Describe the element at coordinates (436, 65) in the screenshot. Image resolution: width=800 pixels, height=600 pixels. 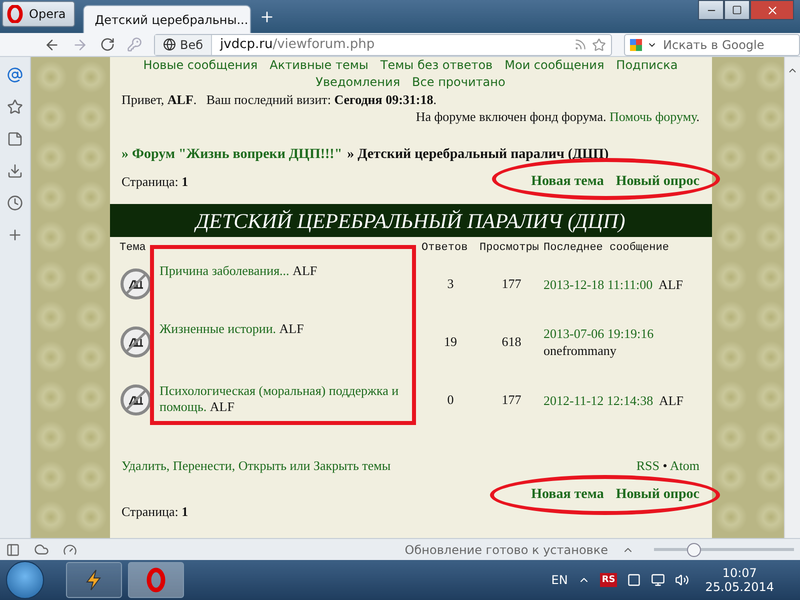
I see `nav-link: Темы без ответов` at that location.